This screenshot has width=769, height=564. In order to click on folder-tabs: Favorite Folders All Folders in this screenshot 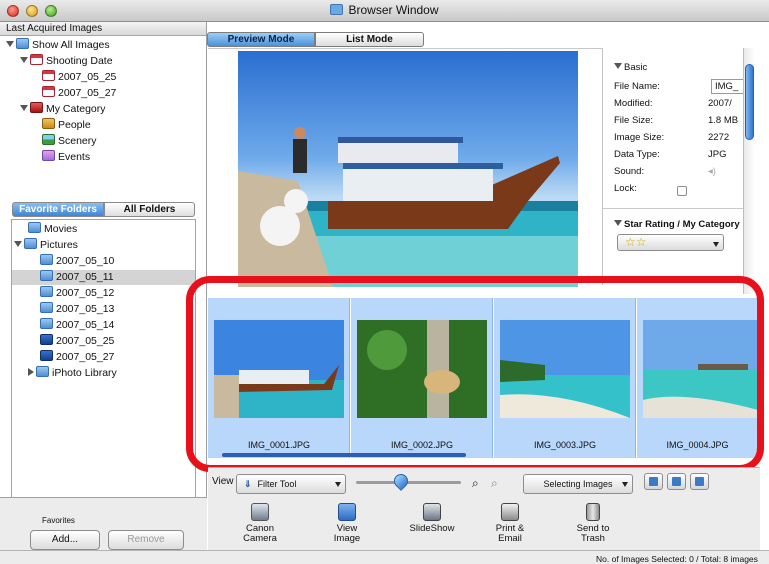, I will do `click(103, 209)`.